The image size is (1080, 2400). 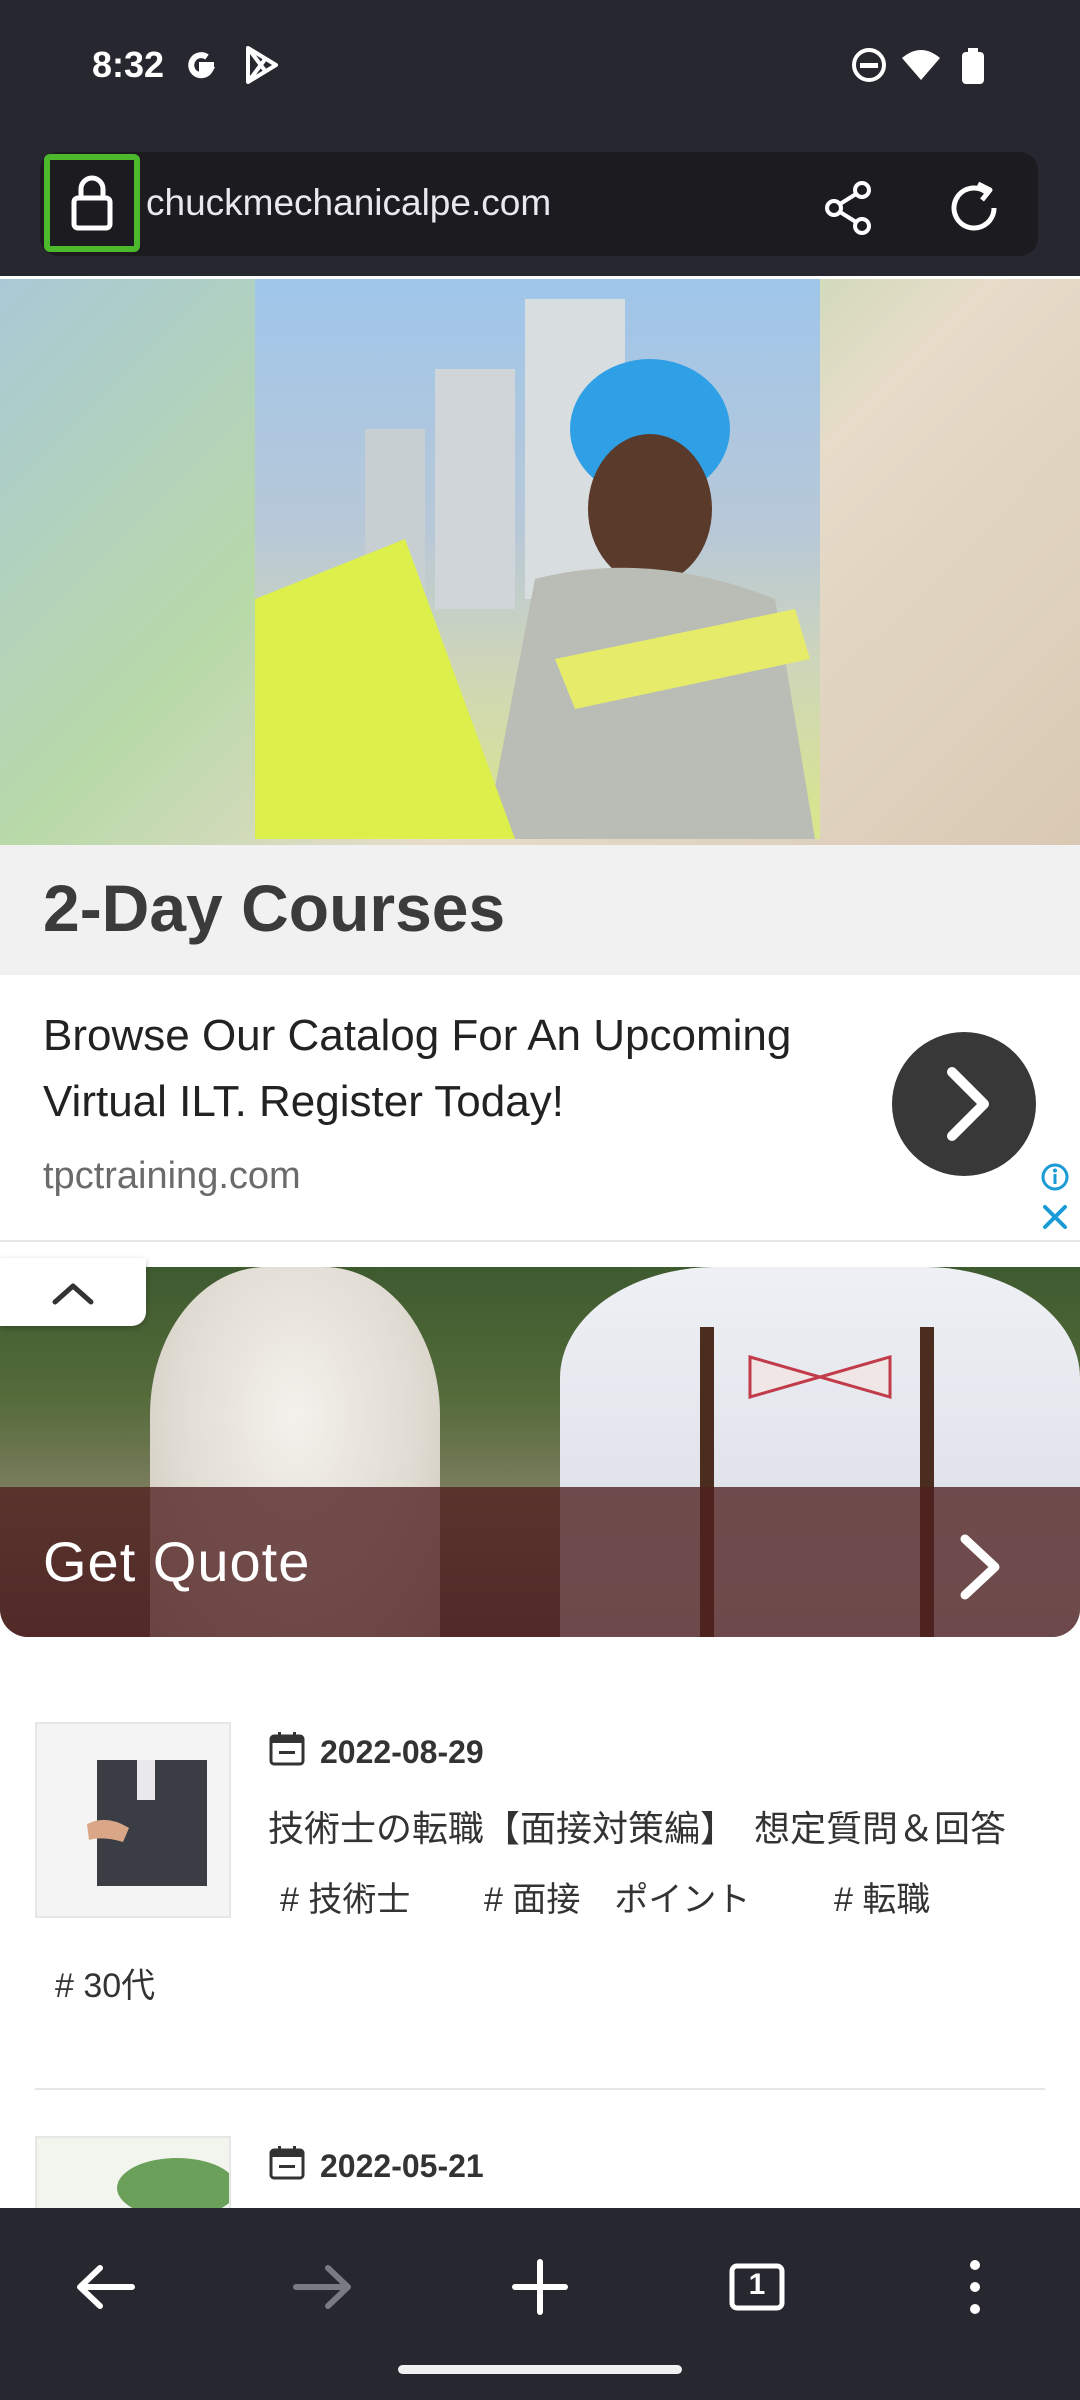 I want to click on ad-photo-workers, so click(x=537, y=559).